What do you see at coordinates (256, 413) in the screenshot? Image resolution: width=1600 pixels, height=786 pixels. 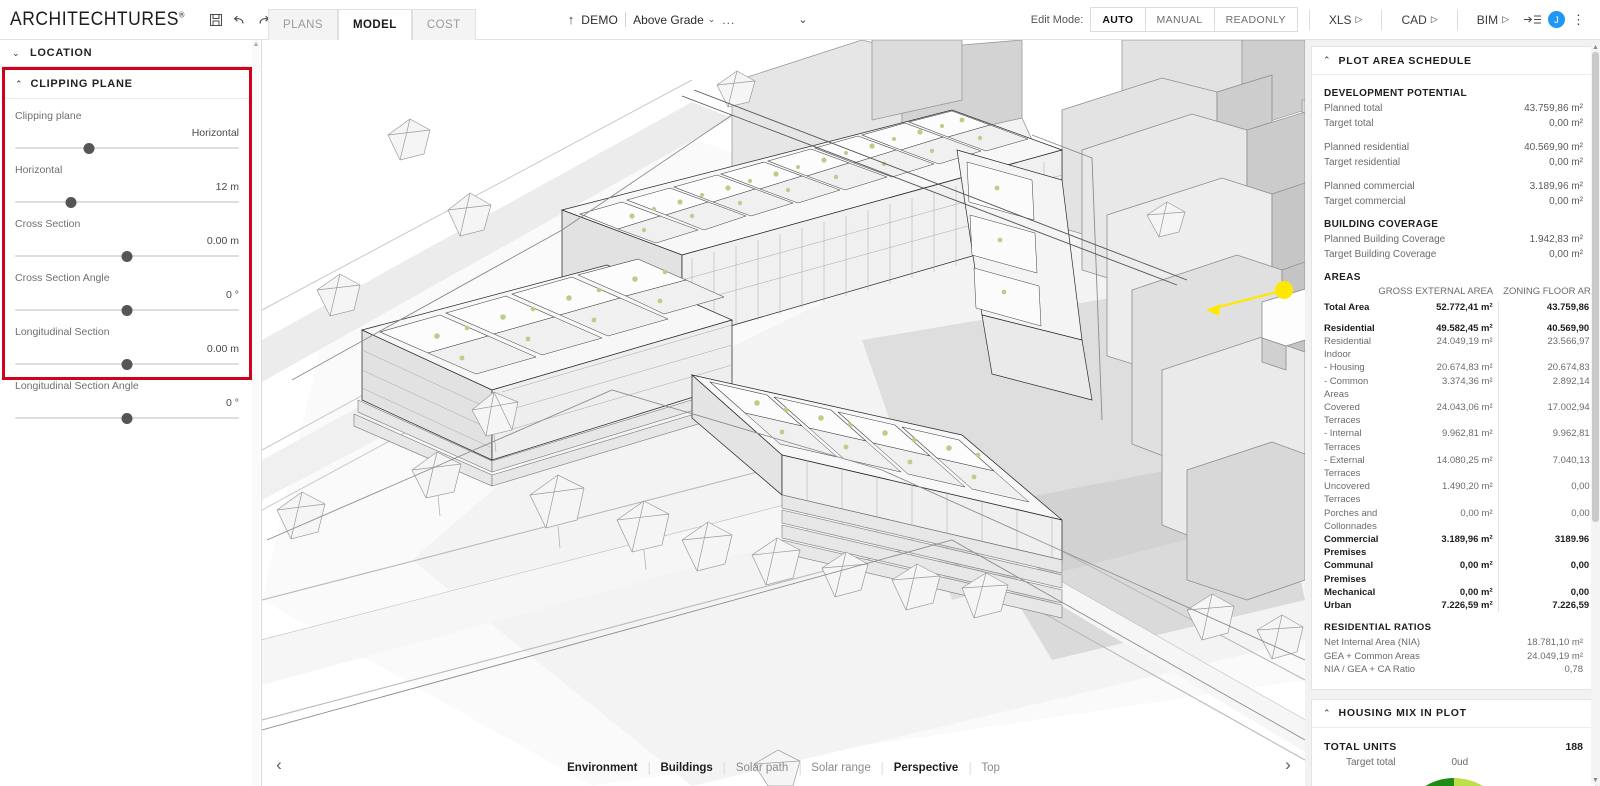 I see `sidebar-scrollbar: ▲` at bounding box center [256, 413].